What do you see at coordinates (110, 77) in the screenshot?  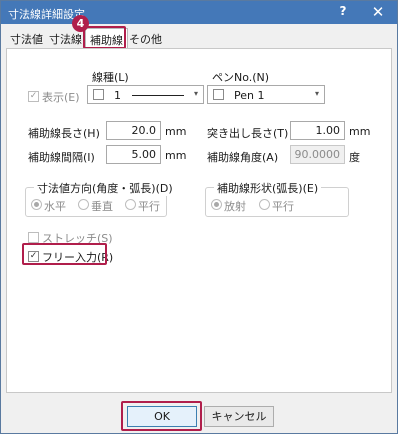 I see `linetype-label: 線種(L)` at bounding box center [110, 77].